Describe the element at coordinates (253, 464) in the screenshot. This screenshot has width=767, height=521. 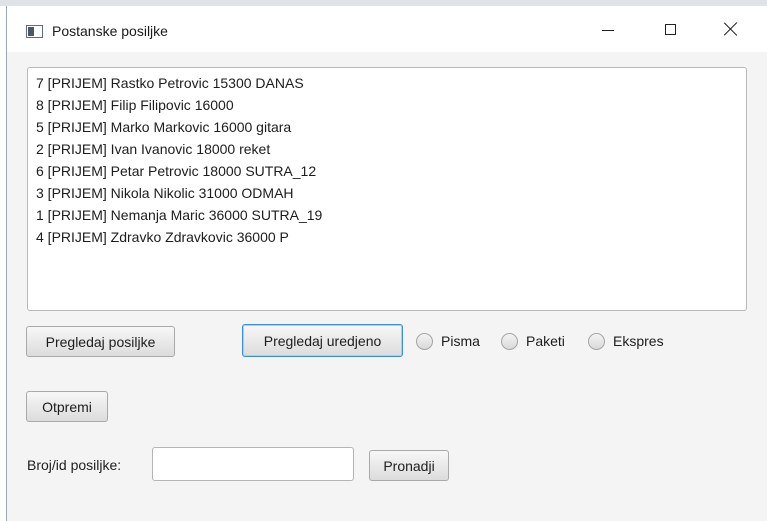
I see `shipment-id-input` at that location.